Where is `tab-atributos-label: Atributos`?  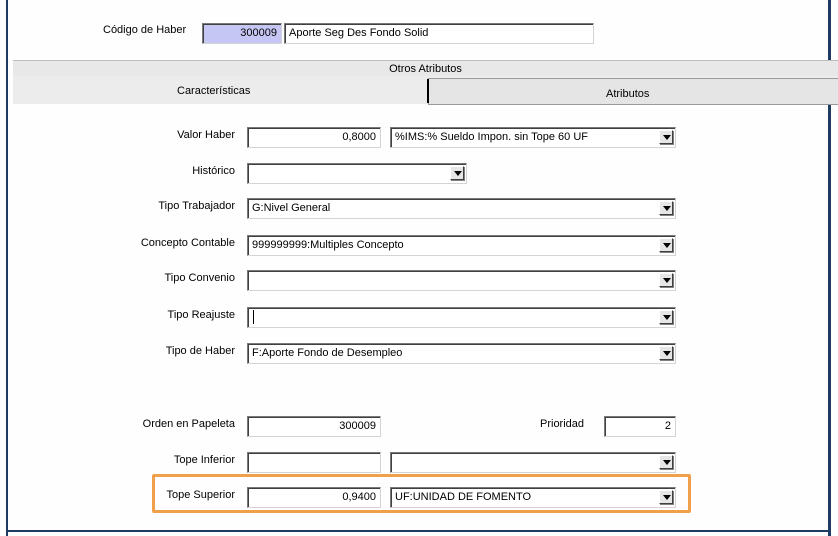 tab-atributos-label: Atributos is located at coordinates (627, 94).